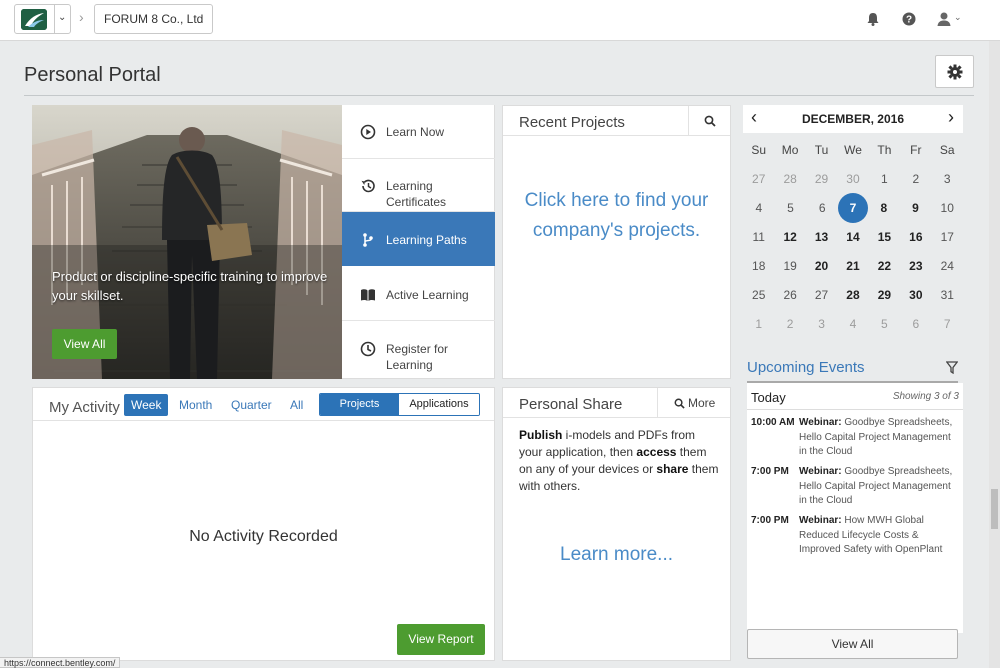 The image size is (1000, 668). I want to click on tab-month: Month, so click(195, 405).